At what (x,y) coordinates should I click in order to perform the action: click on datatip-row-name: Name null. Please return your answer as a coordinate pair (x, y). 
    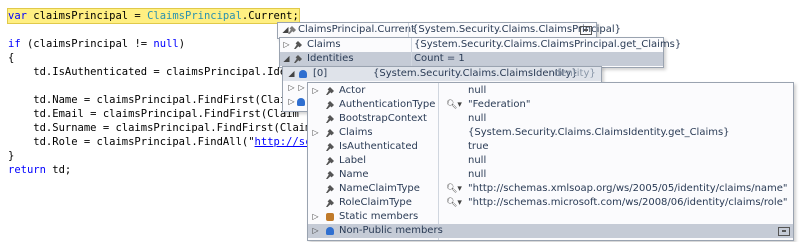
    Looking at the image, I should click on (550, 175).